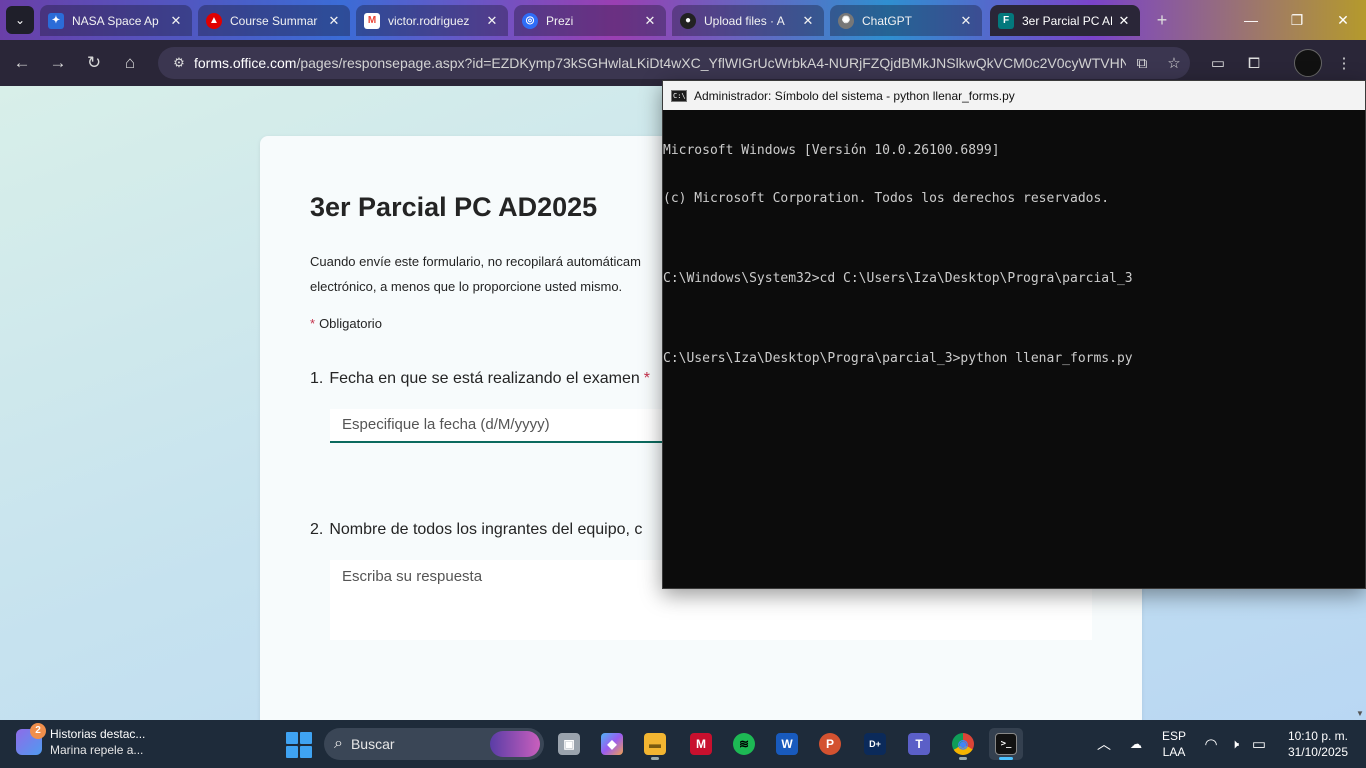 The height and width of the screenshot is (768, 1366). I want to click on tab-search-button: ⌄, so click(20, 20).